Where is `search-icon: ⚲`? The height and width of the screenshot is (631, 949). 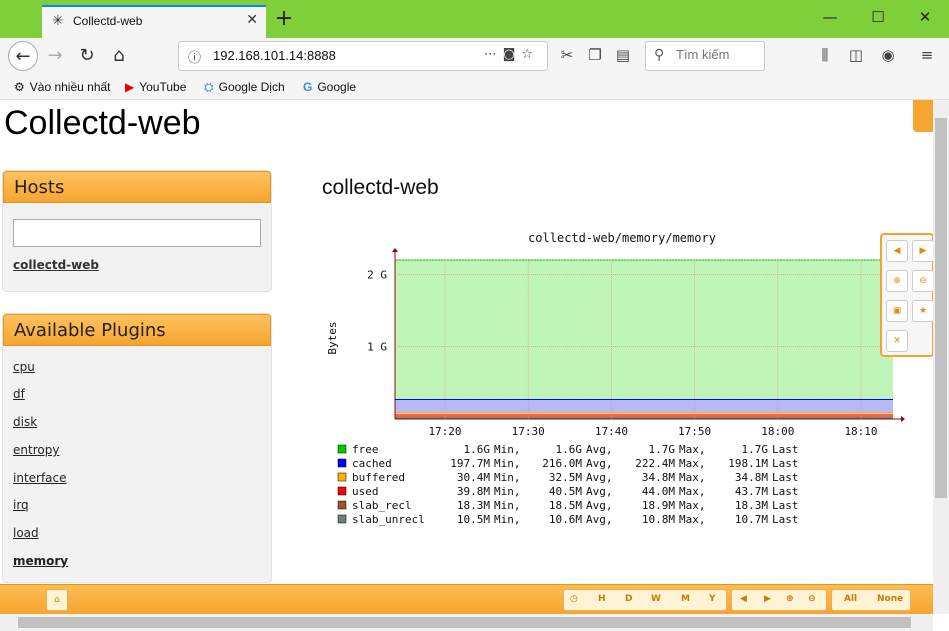 search-icon: ⚲ is located at coordinates (659, 55).